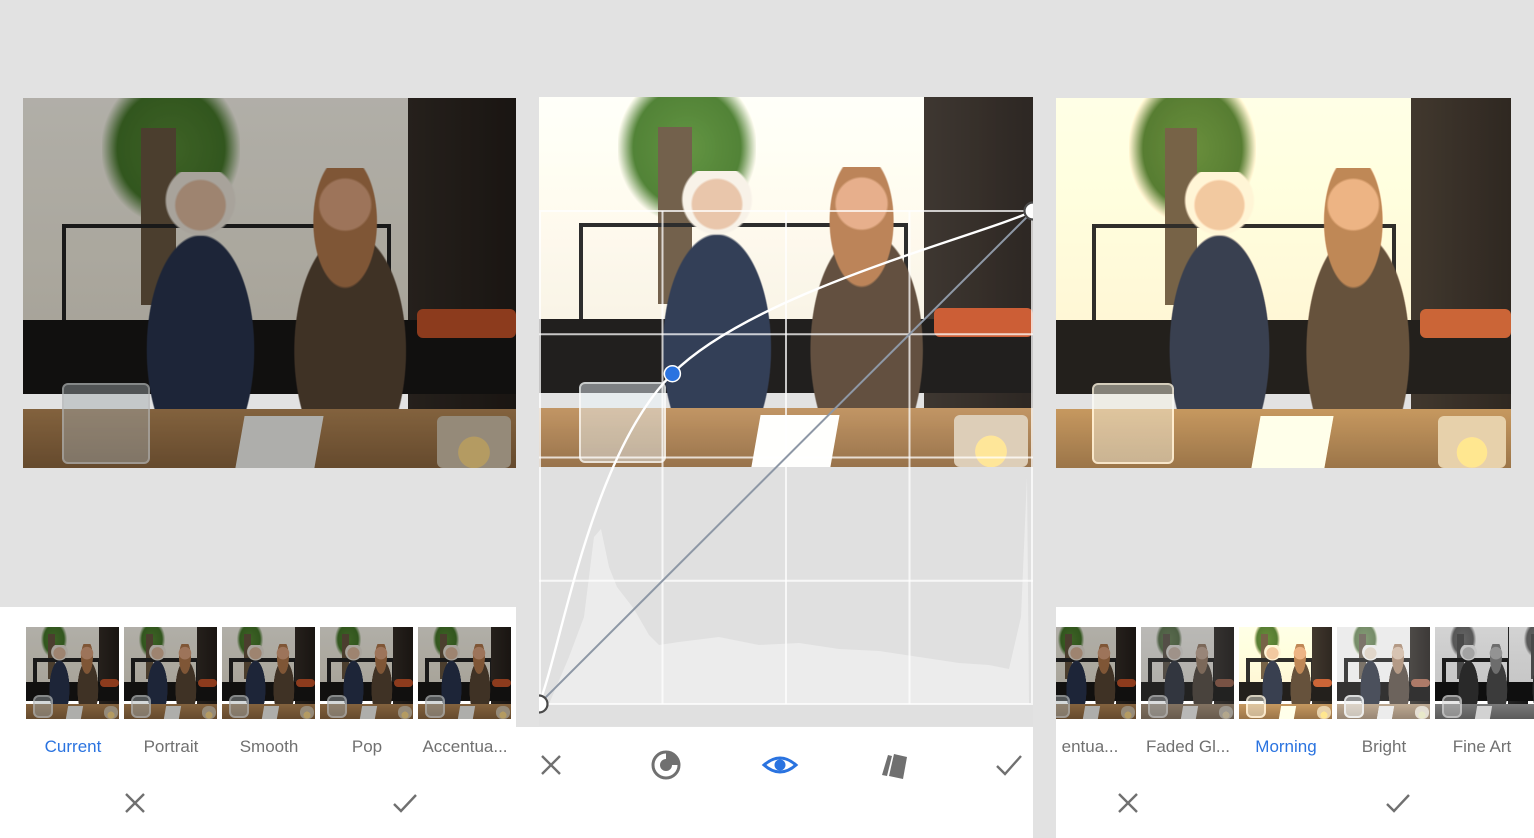 The width and height of the screenshot is (1534, 838). Describe the element at coordinates (1384, 747) in the screenshot. I see `filter-label: Bright` at that location.